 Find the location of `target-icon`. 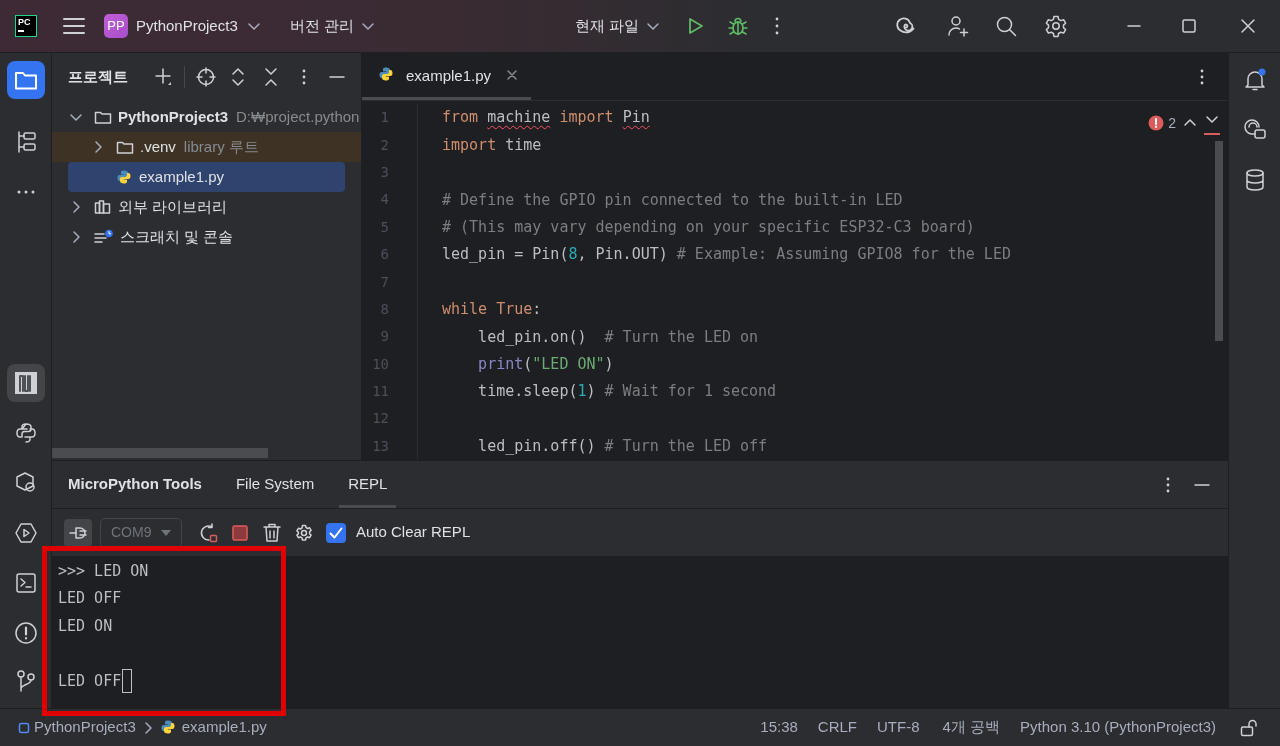

target-icon is located at coordinates (206, 77).